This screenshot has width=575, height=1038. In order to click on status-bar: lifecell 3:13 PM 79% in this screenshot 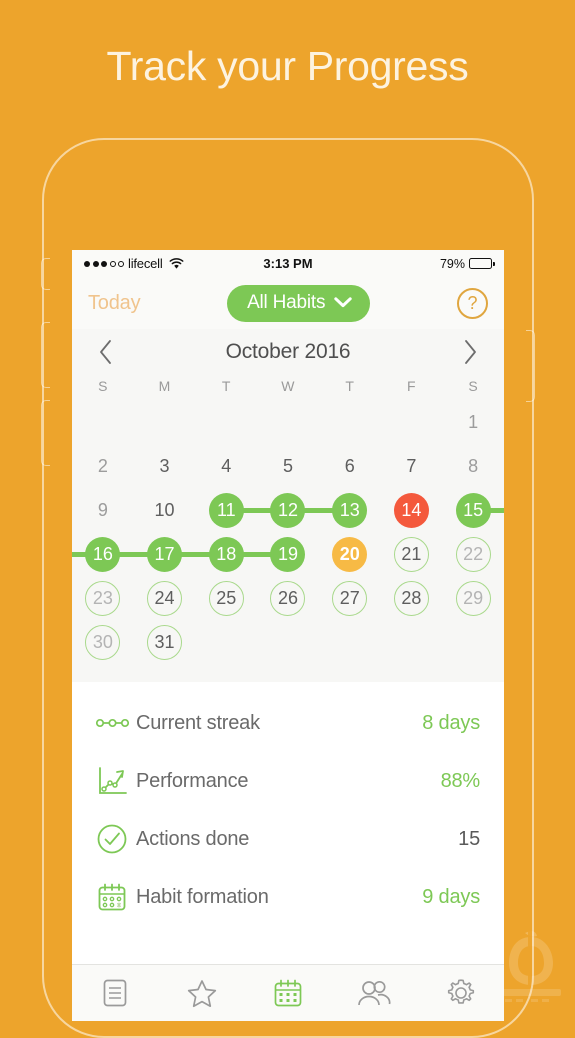, I will do `click(288, 263)`.